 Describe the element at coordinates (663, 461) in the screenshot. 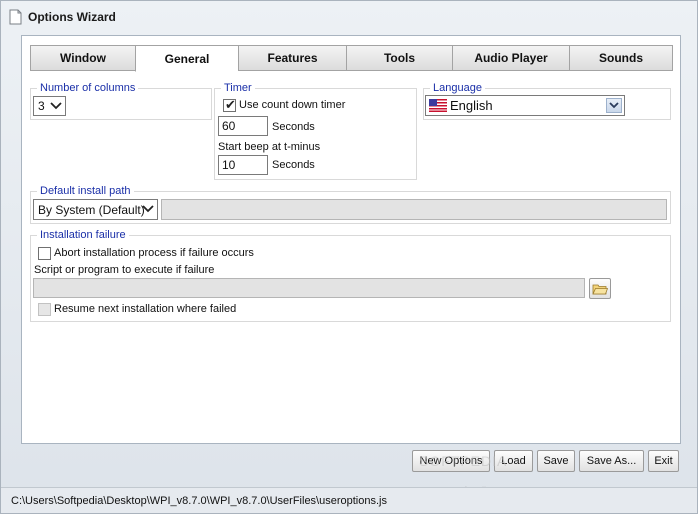

I see `exit-button: Exit` at that location.